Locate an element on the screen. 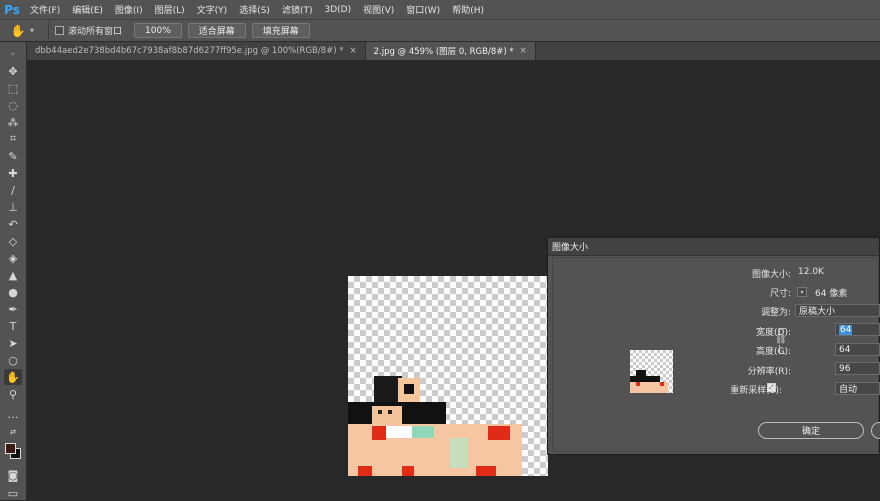 The image size is (880, 501). menu-image: 图像(I) is located at coordinates (129, 9).